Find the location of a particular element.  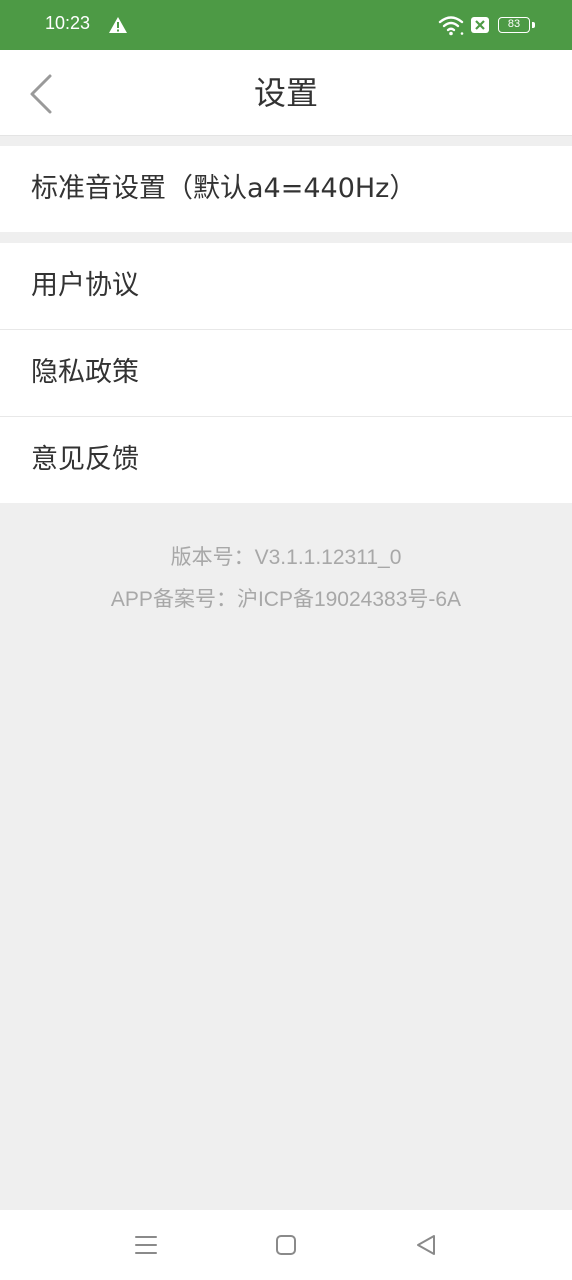

page-title: 设置 is located at coordinates (285, 93).